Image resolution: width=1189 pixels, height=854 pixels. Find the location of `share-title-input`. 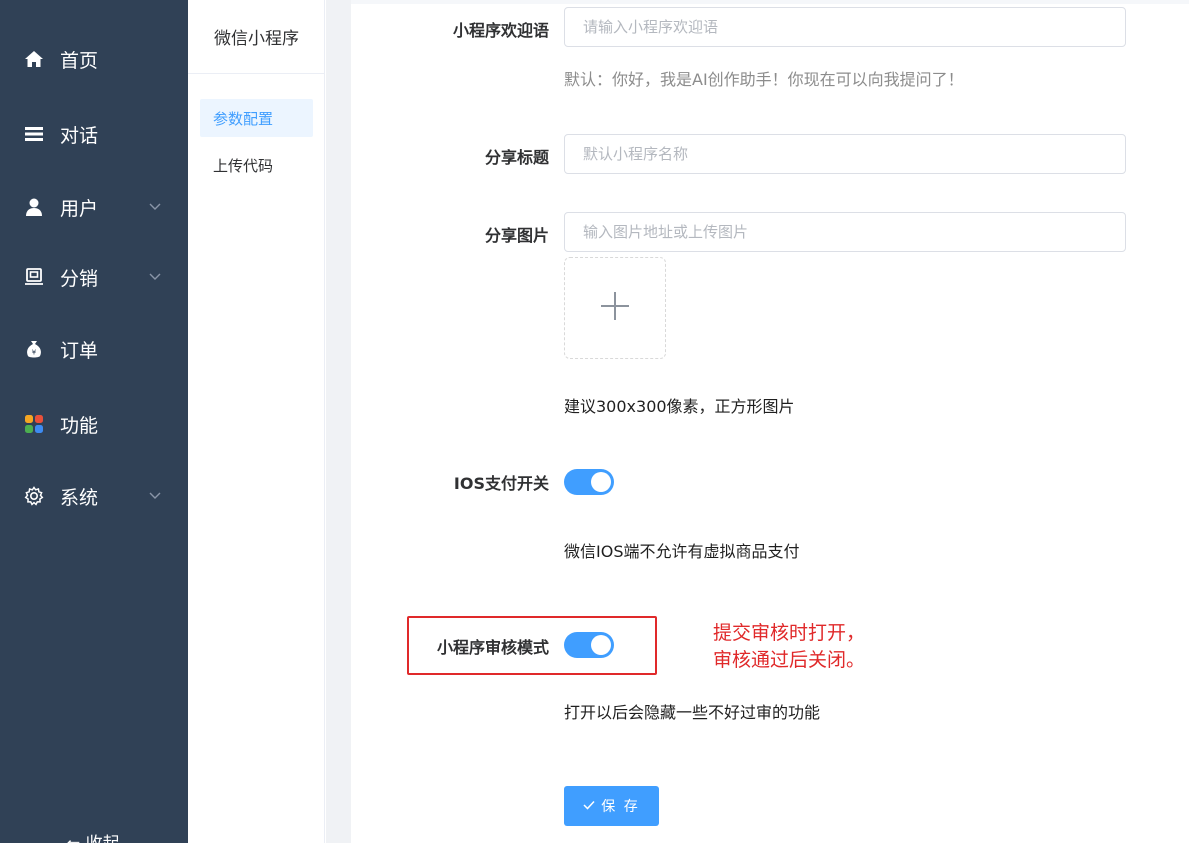

share-title-input is located at coordinates (845, 154).